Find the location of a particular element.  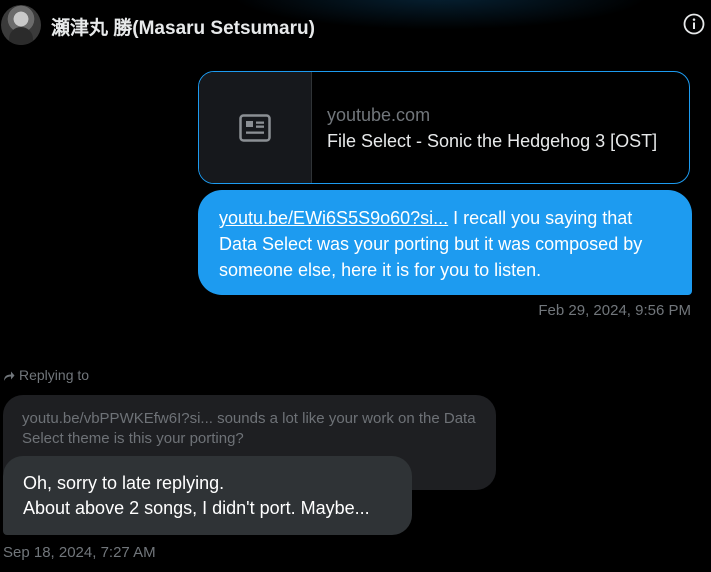

link-card-title: File Select - Sonic the Hedgehog 3 [OST] is located at coordinates (492, 141).